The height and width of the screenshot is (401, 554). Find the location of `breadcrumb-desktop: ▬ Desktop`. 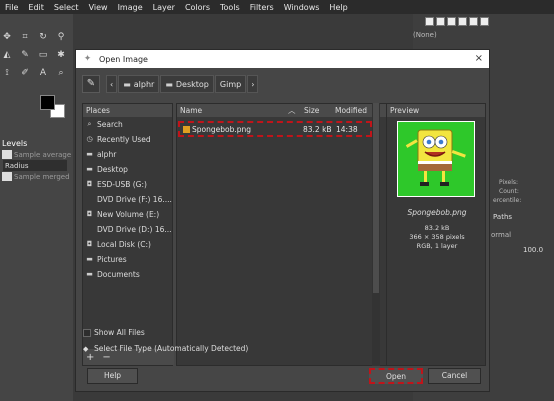

breadcrumb-desktop: ▬ Desktop is located at coordinates (187, 84).